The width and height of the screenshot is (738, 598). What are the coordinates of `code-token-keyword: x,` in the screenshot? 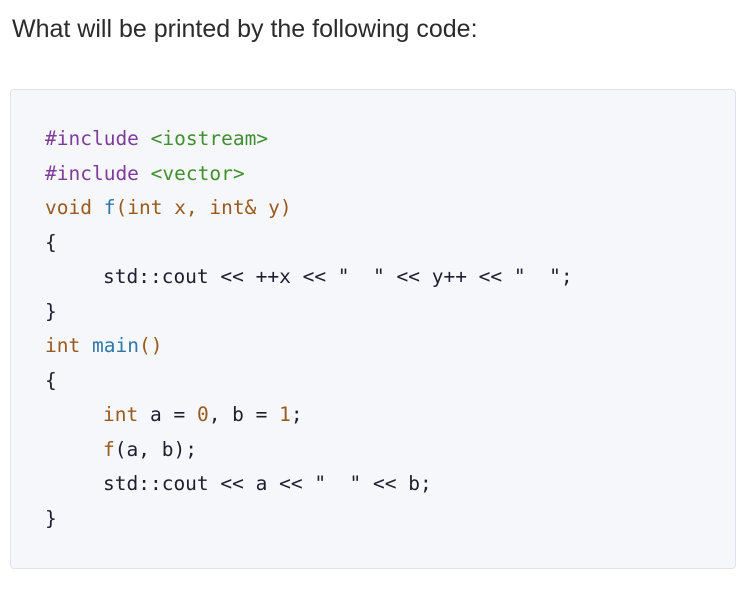 It's located at (186, 207).